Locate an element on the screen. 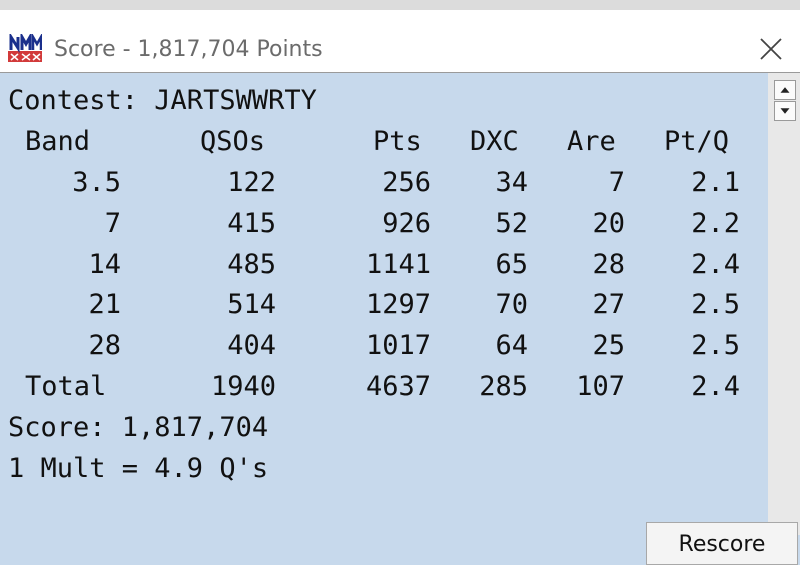 Image resolution: width=800 pixels, height=567 pixels. contest-line: Contest: JARTSWWRTY is located at coordinates (162, 100).